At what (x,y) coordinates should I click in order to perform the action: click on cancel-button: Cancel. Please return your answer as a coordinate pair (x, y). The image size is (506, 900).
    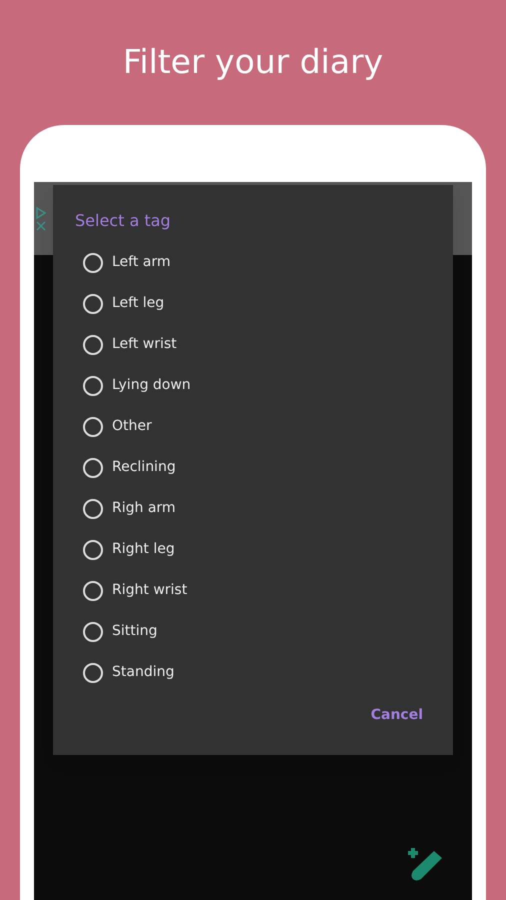
    Looking at the image, I should click on (396, 715).